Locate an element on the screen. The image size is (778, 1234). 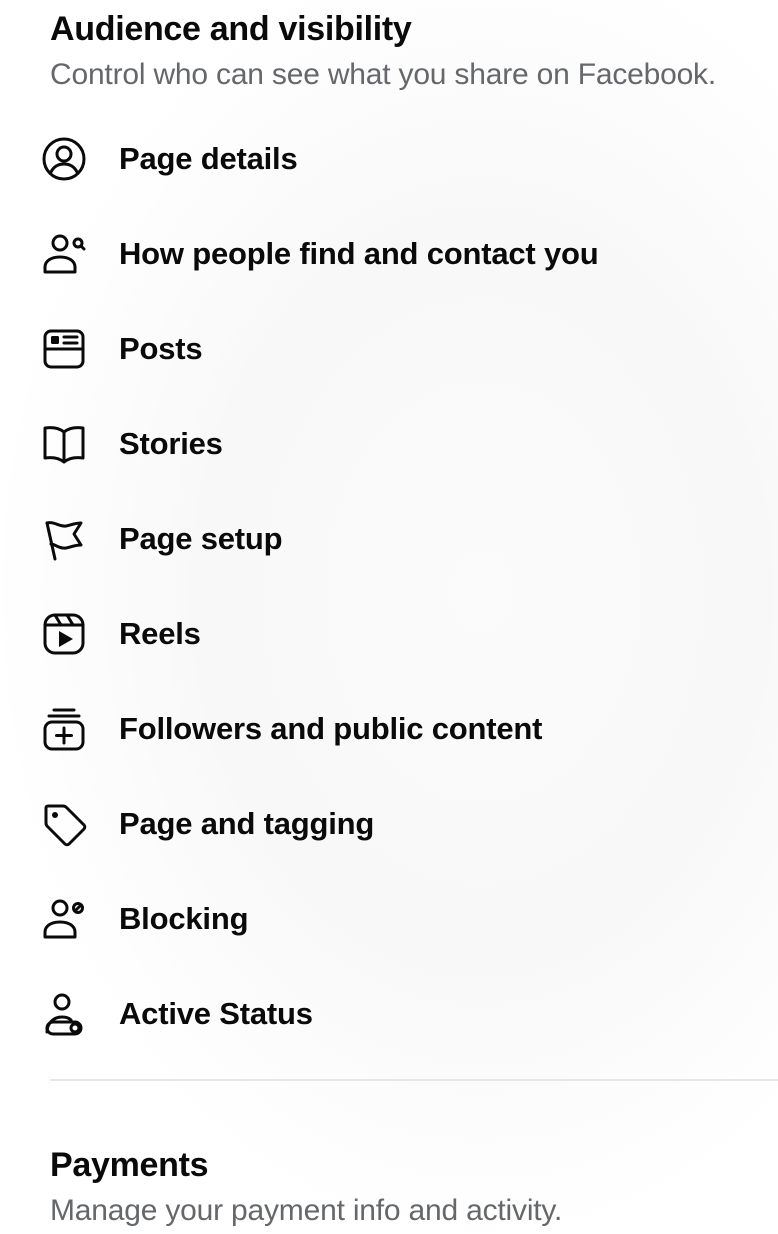
menu-item-label: How people find and contact you is located at coordinates (359, 253).